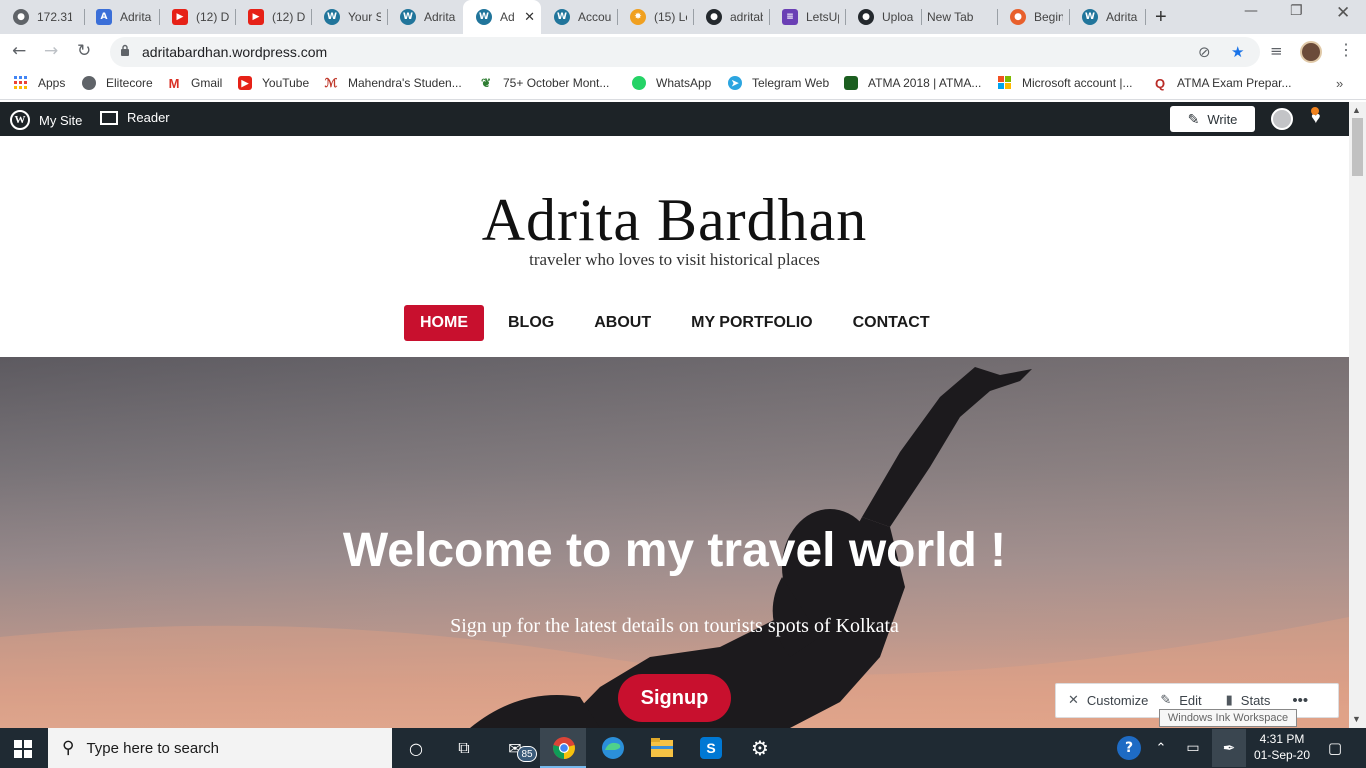 Image resolution: width=1366 pixels, height=768 pixels. Describe the element at coordinates (1160, 83) in the screenshot. I see `quora-icon: Q` at that location.